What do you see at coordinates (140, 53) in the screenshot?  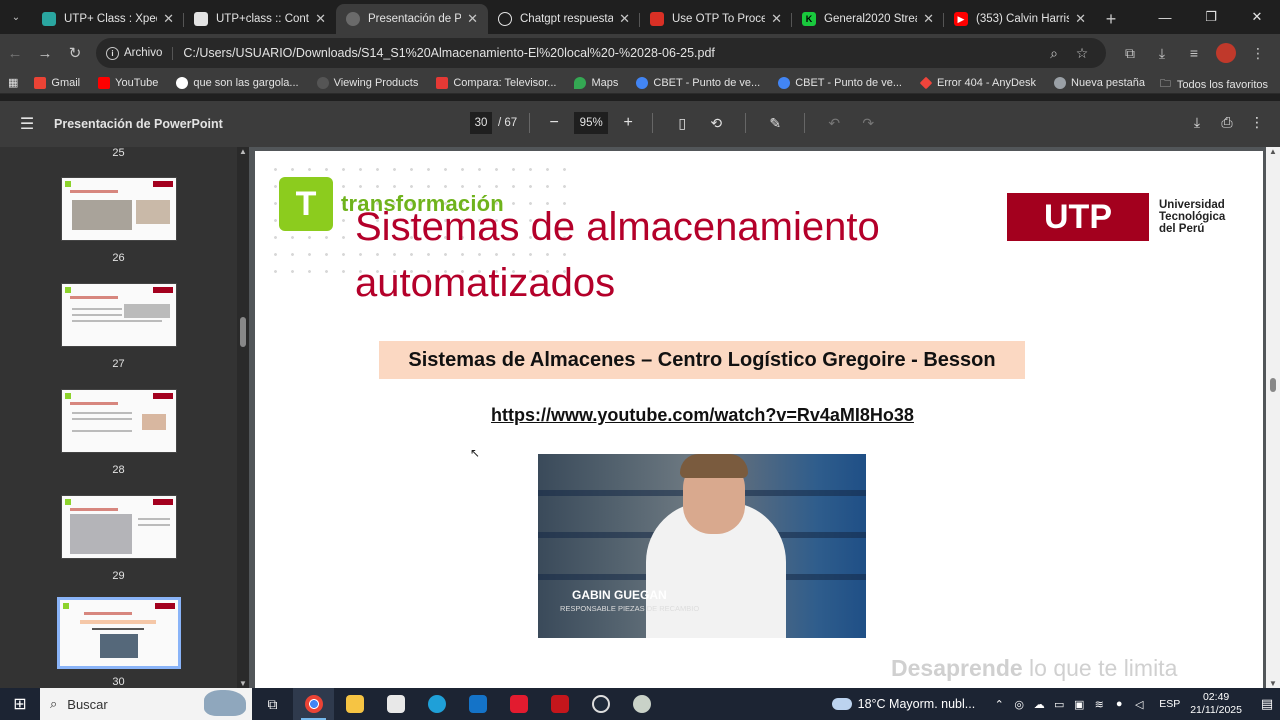 I see `site-info-chip: i Archivo` at bounding box center [140, 53].